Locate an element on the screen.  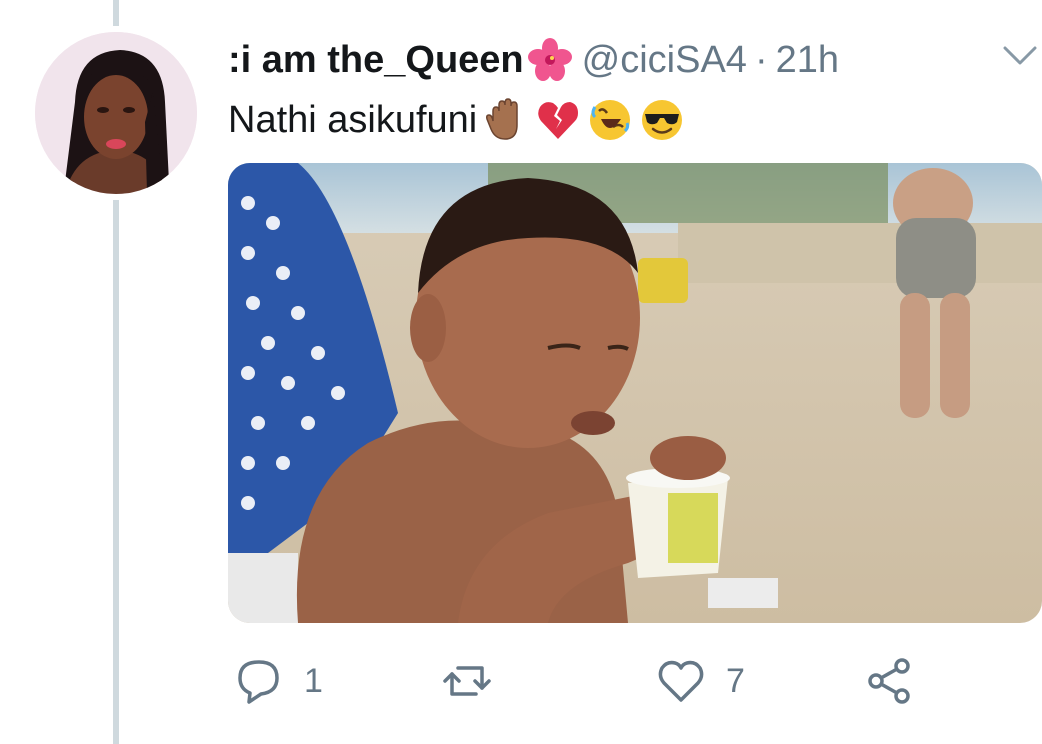
thread-line-bottom is located at coordinates (116, 472).